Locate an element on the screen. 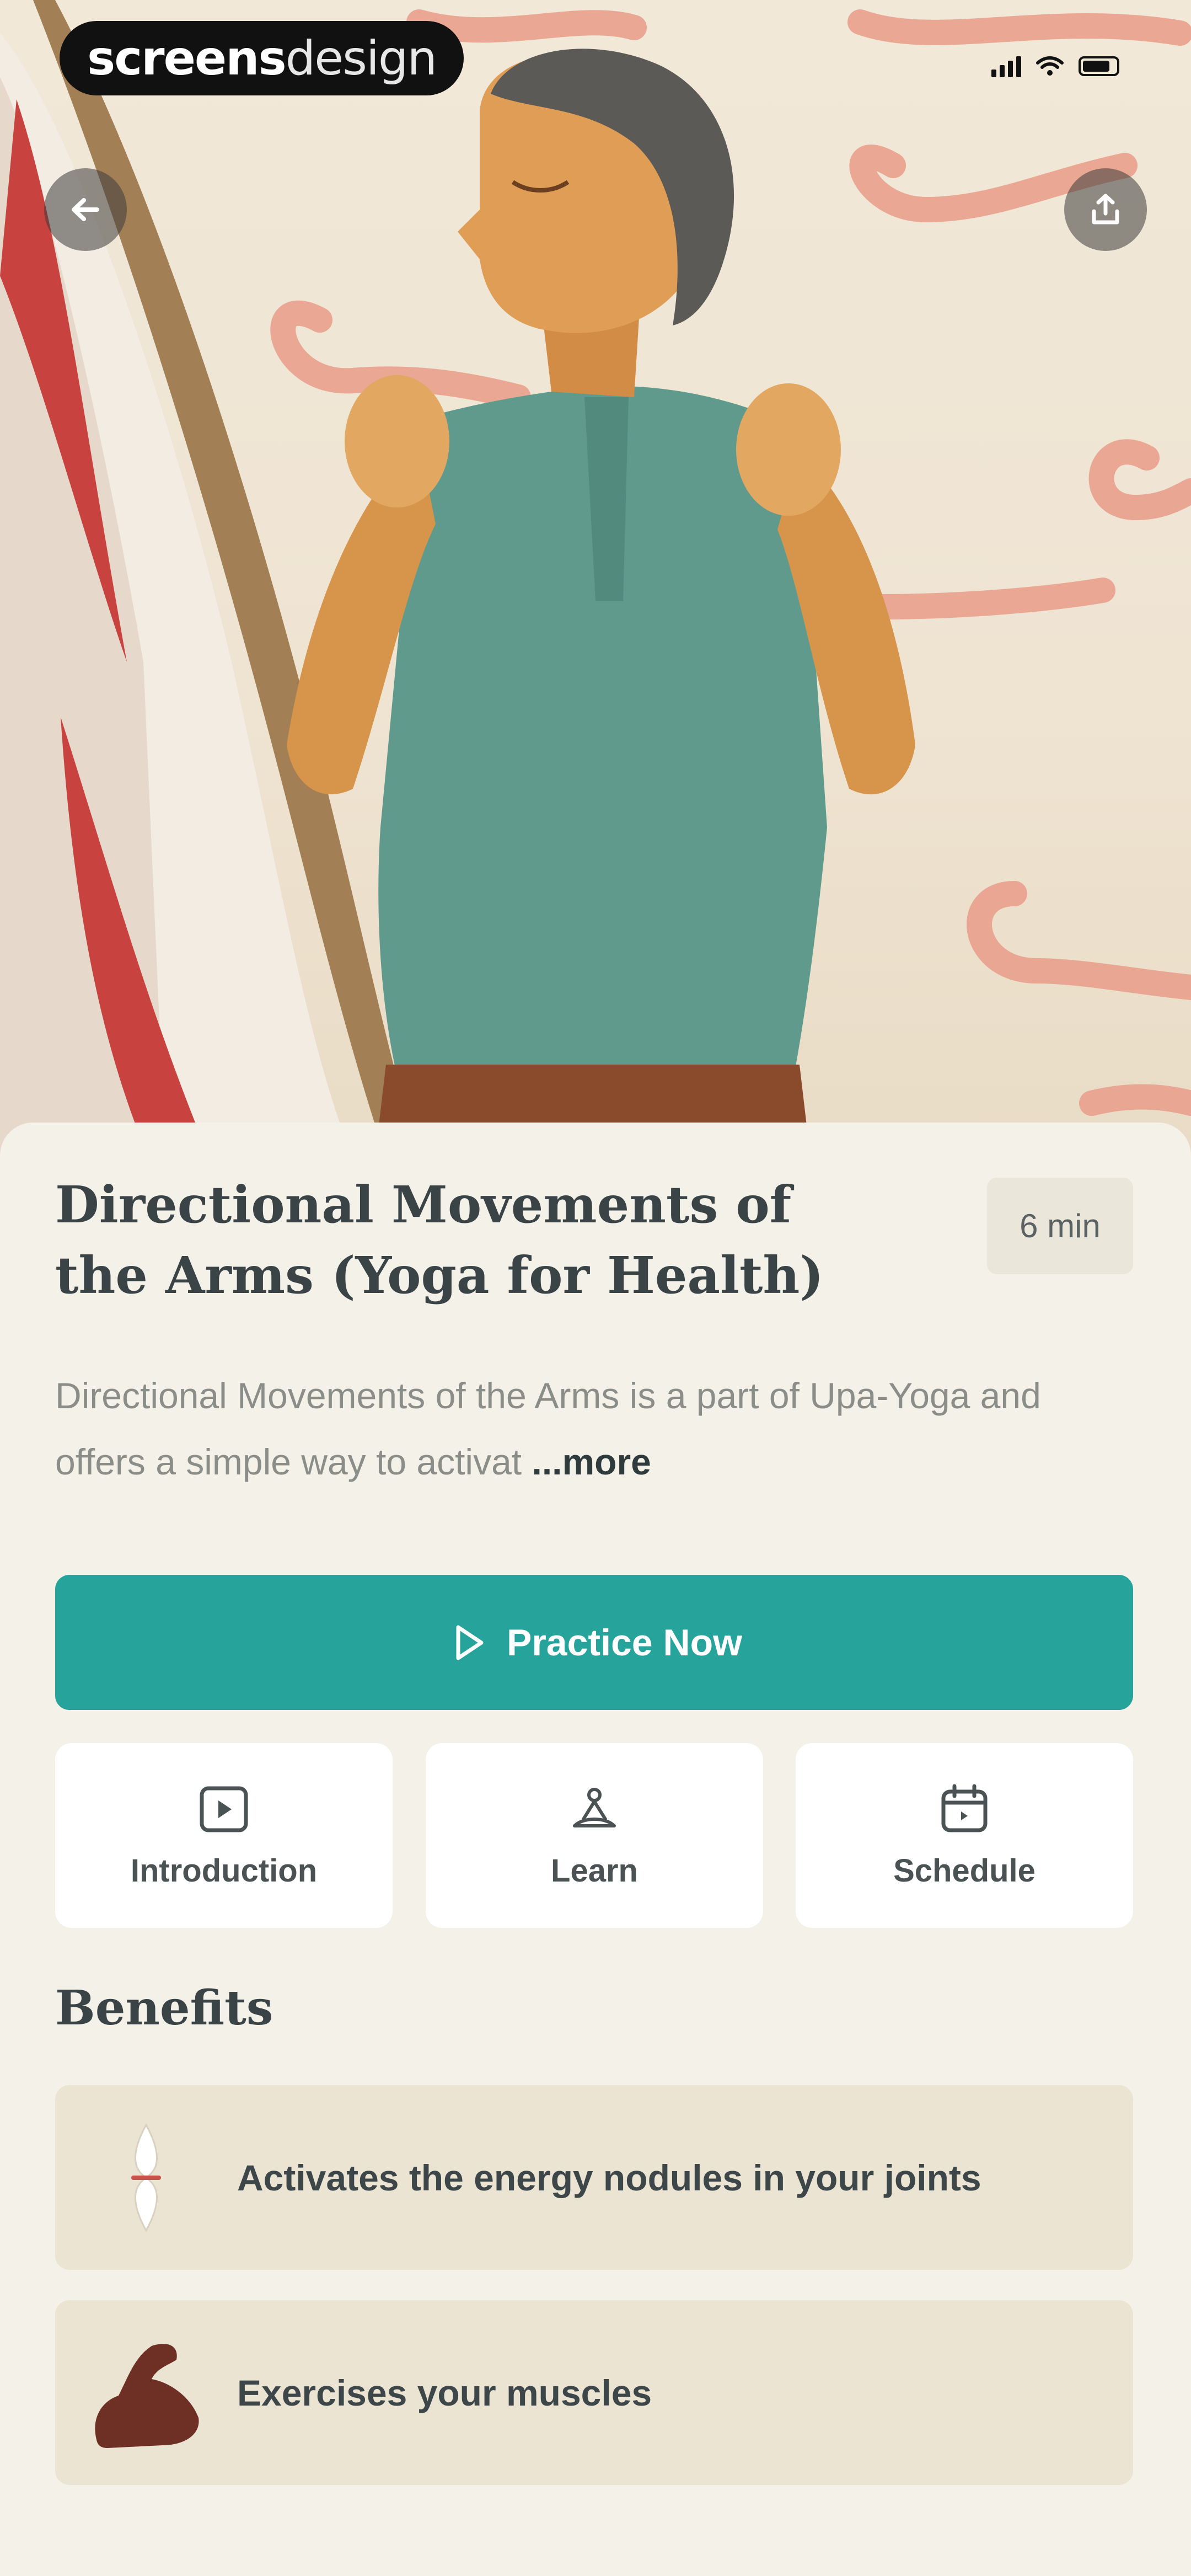 This screenshot has width=1191, height=2576. introduction-label: Introduction is located at coordinates (224, 1871).